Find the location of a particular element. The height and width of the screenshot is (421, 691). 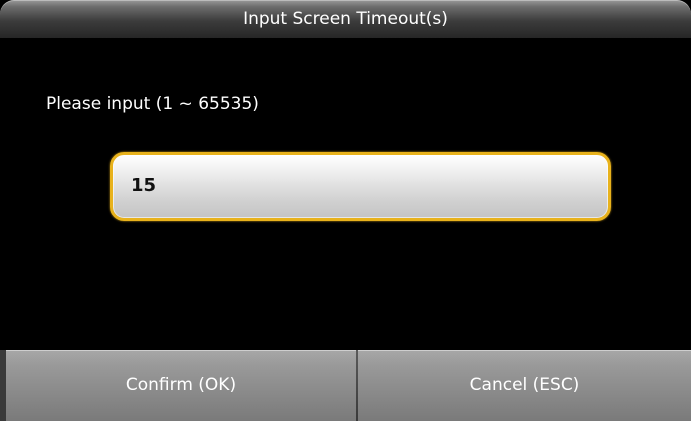

cancel-button-label: Cancel (ESC) is located at coordinates (524, 385).